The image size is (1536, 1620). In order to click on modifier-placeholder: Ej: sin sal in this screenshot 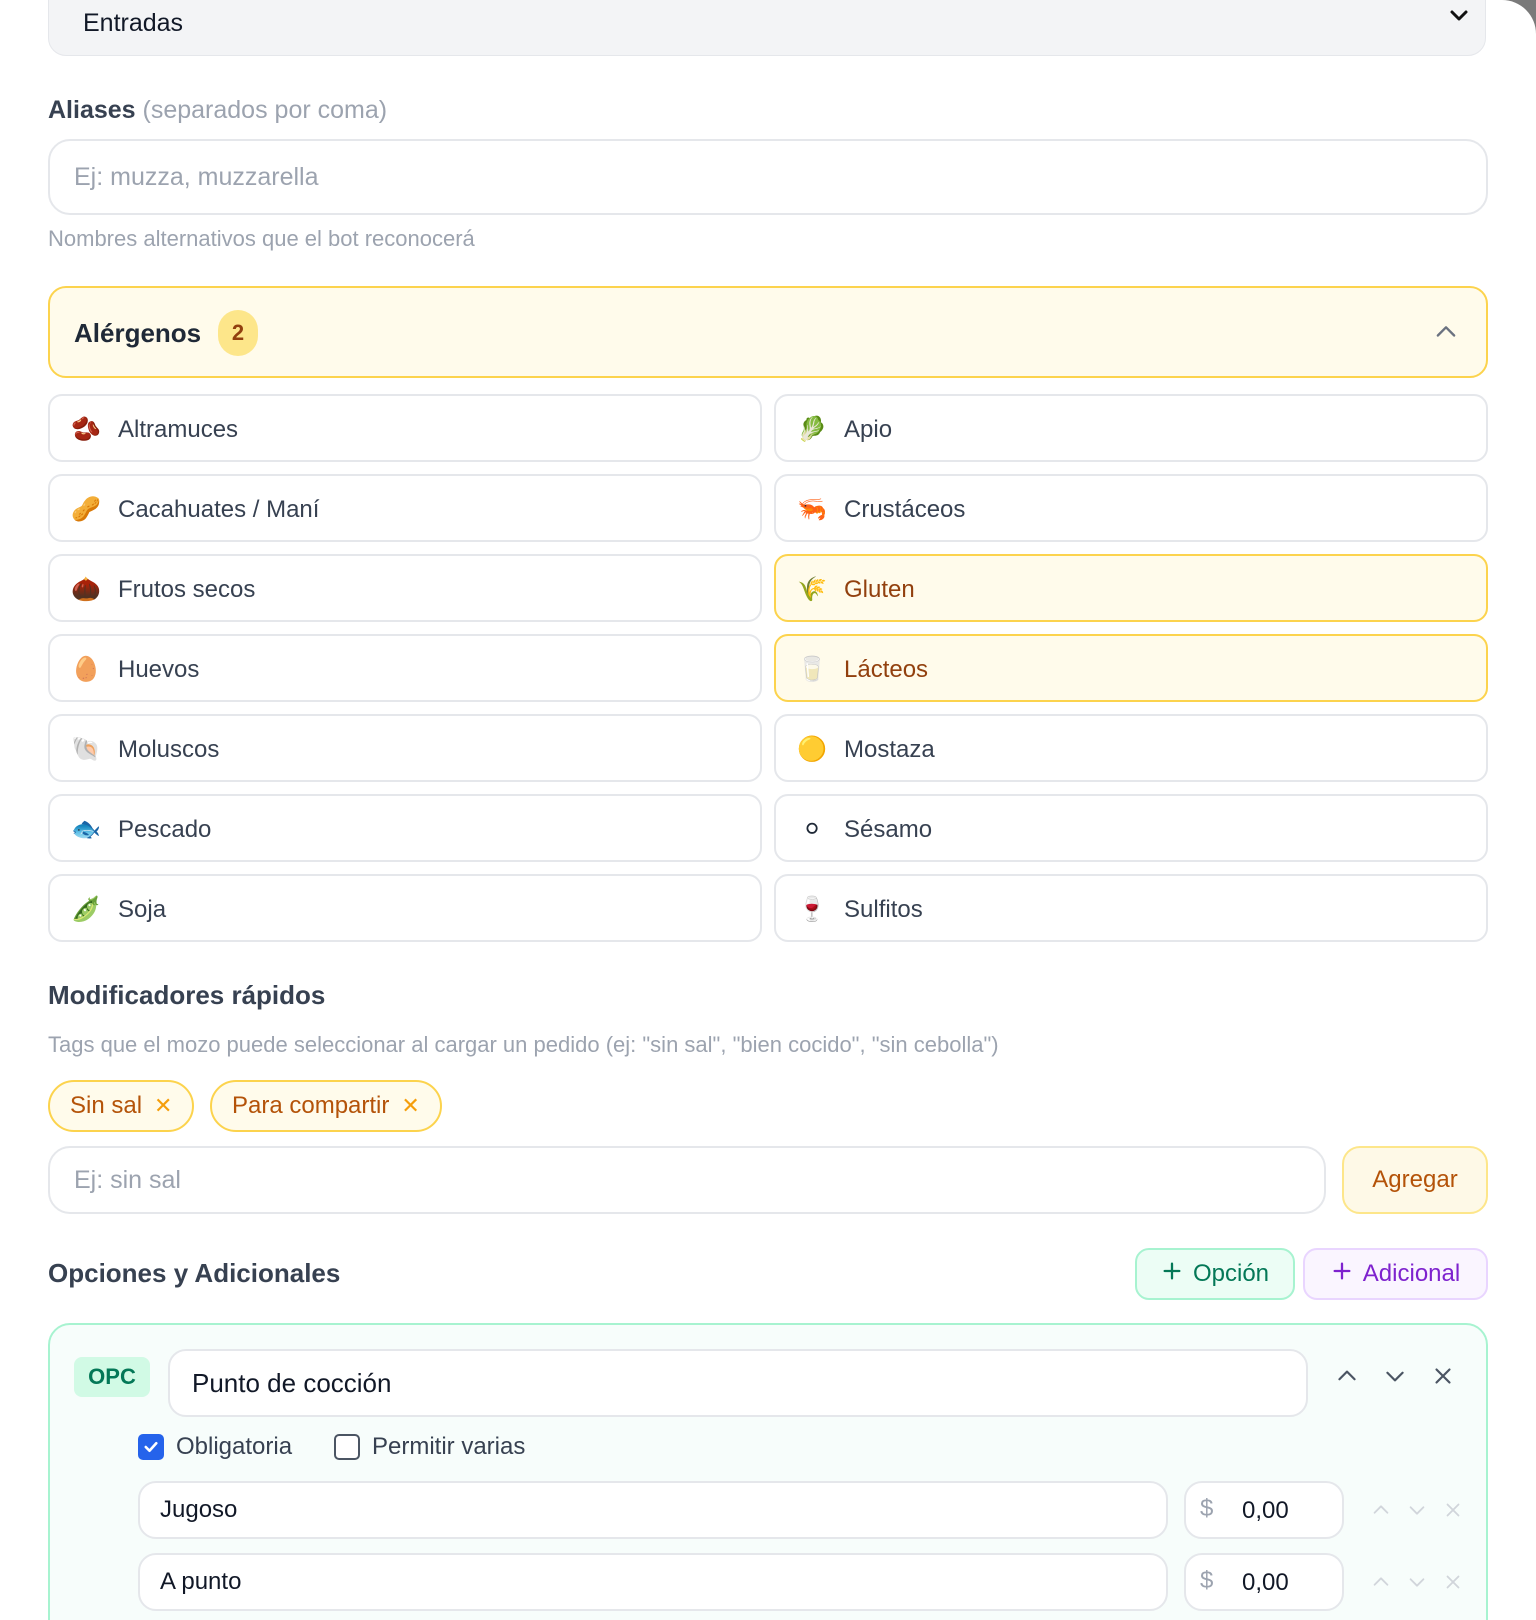, I will do `click(127, 1179)`.